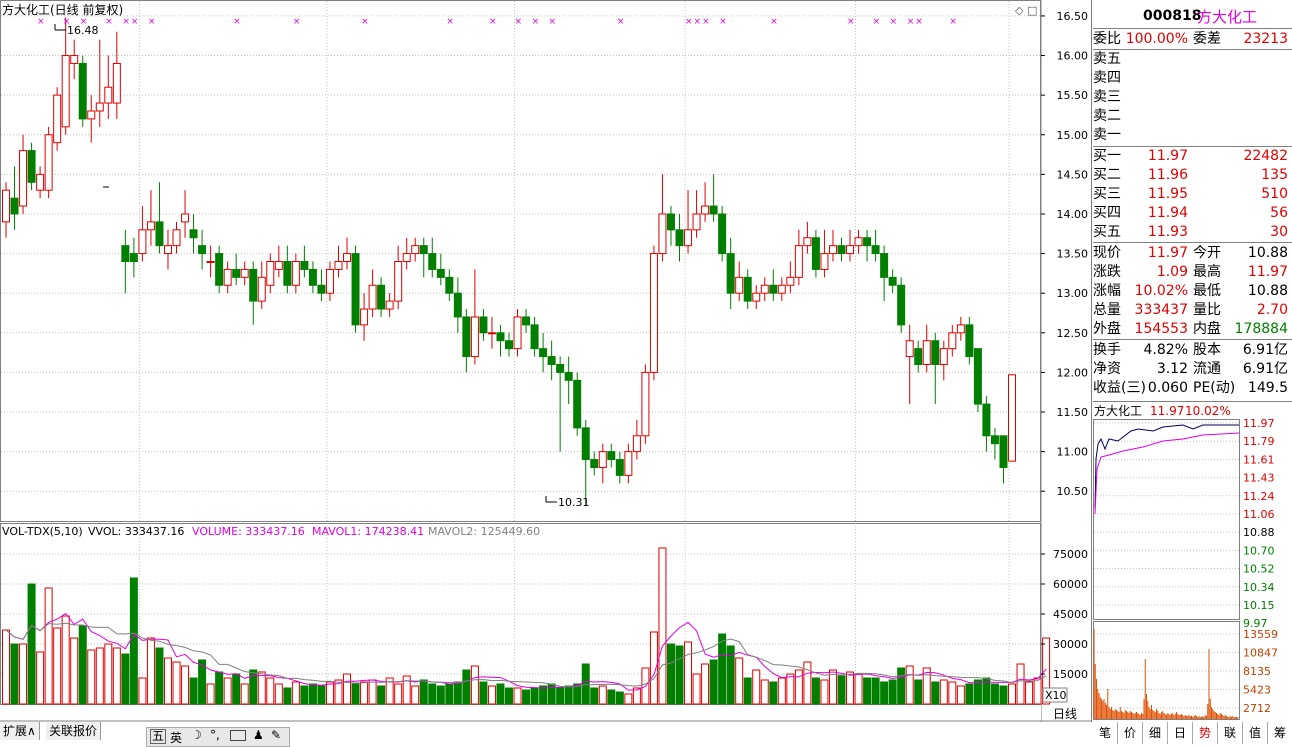 The image size is (1292, 747). I want to click on moon-icon: ☽, so click(196, 735).